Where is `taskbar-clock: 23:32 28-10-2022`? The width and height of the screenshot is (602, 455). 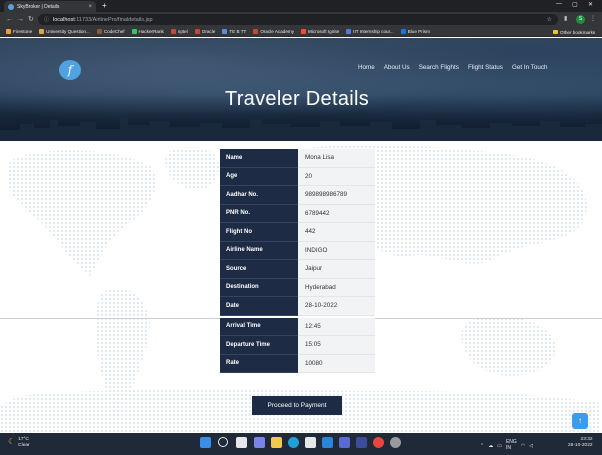
taskbar-clock: 23:32 28-10-2022 is located at coordinates (580, 443).